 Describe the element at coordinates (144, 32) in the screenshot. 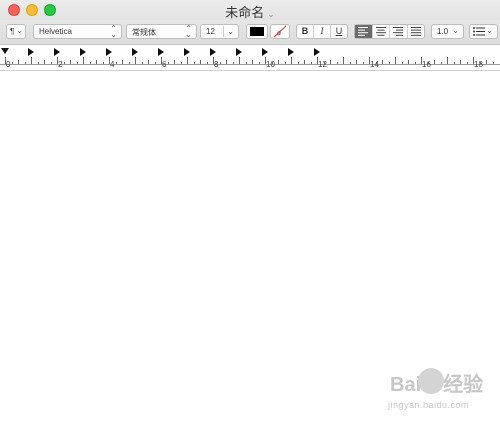

I see `font-style-value: 常规体` at that location.